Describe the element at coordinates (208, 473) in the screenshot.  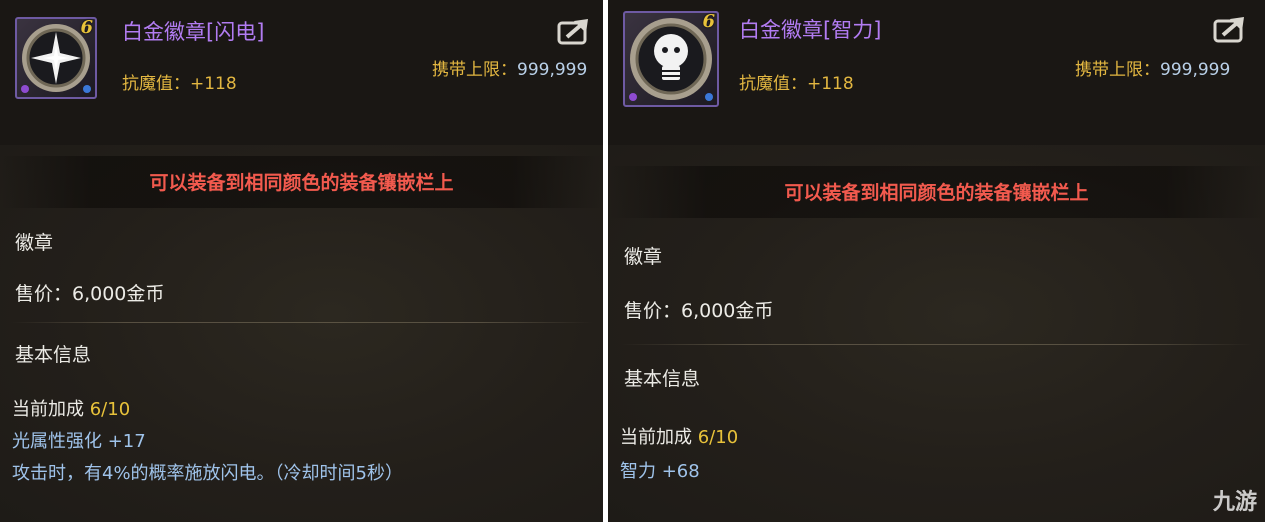
I see `effect-line: 攻击时，有4%的概率施放闪电。（冷却时间5秒）` at that location.